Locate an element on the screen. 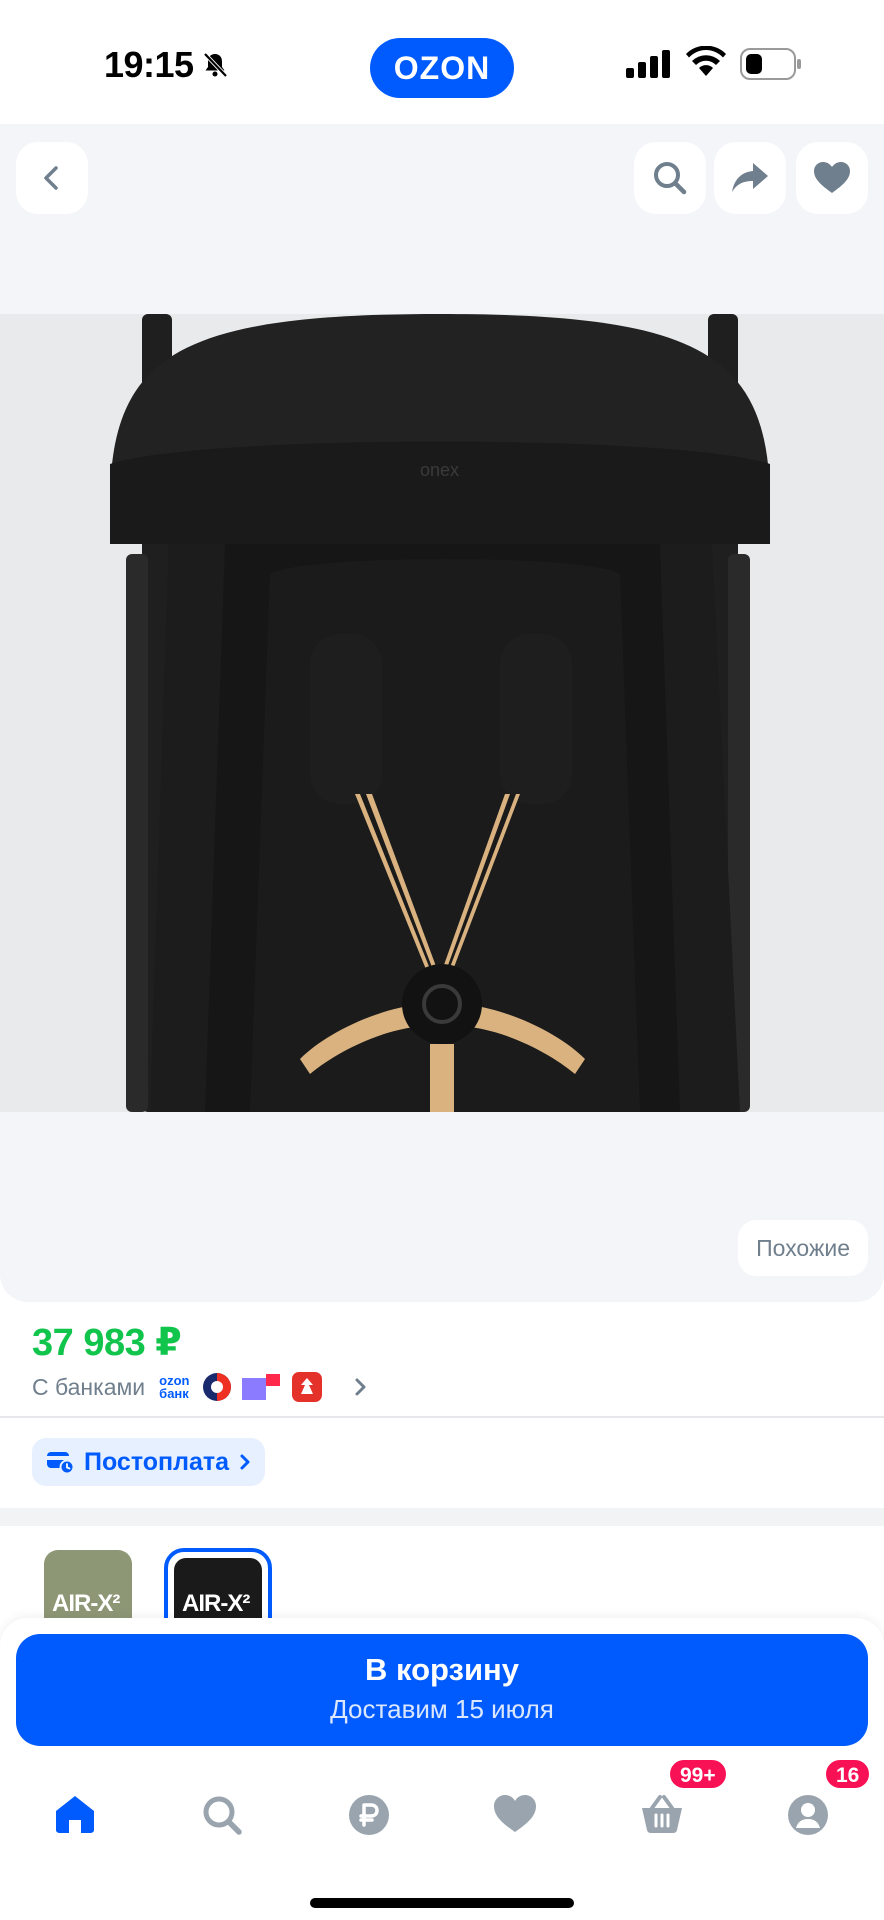  search-button is located at coordinates (670, 178).